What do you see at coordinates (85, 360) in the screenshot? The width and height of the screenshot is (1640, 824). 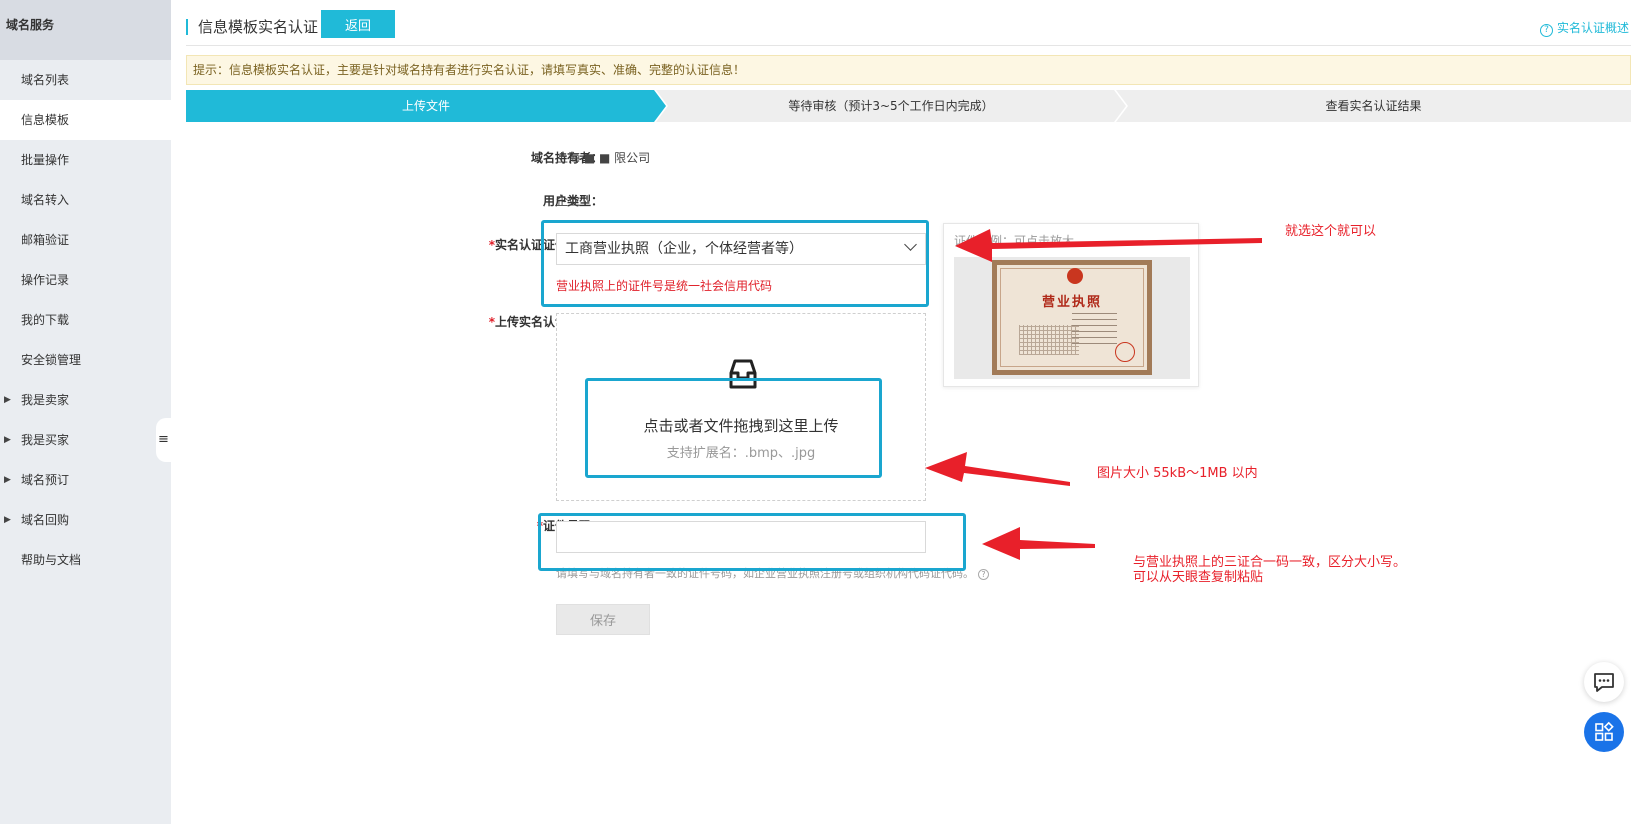 I see `sidebar-item-security-lock: 安全锁管理` at bounding box center [85, 360].